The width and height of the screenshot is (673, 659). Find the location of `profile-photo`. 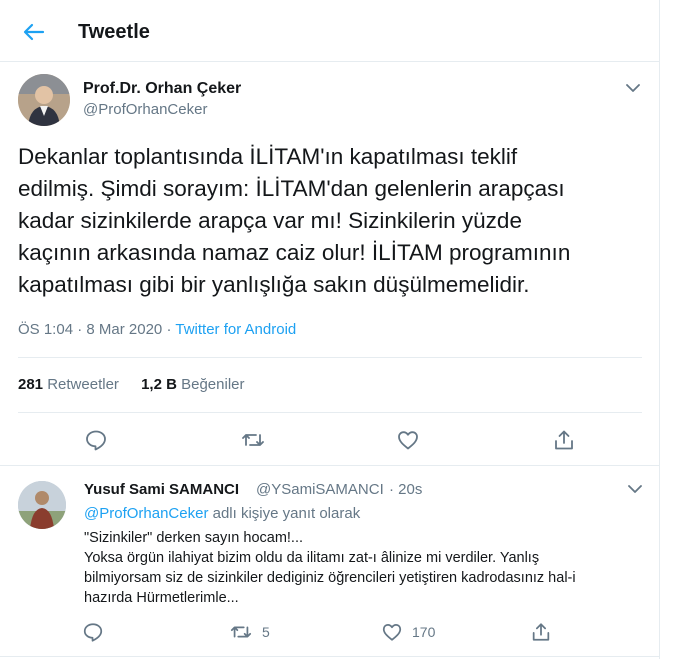

profile-photo is located at coordinates (44, 100).